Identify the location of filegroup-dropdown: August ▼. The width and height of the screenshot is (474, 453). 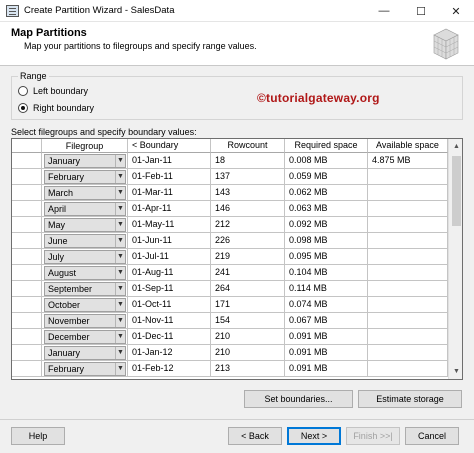
(85, 273).